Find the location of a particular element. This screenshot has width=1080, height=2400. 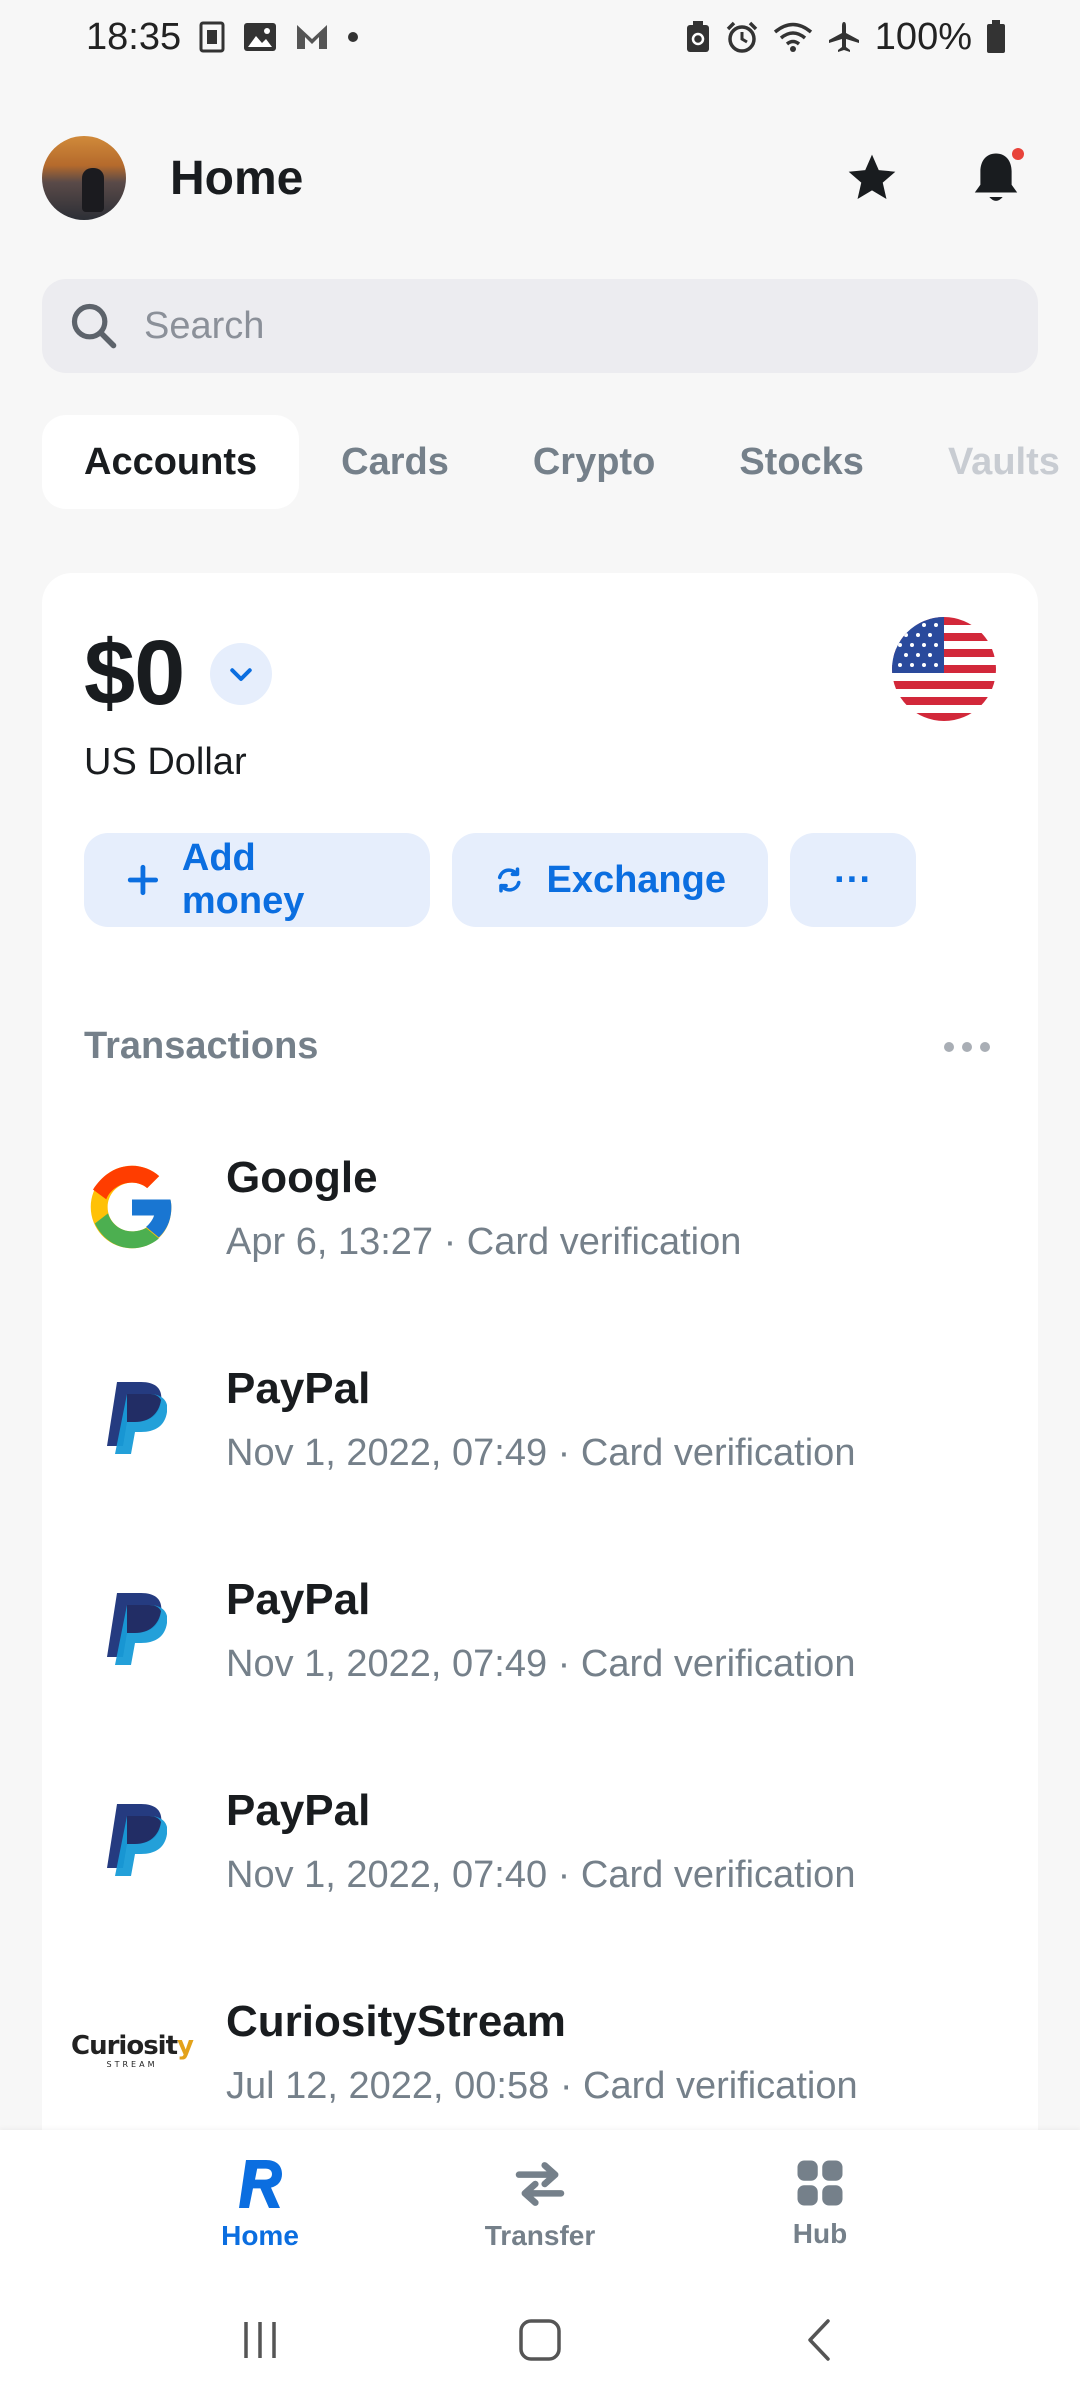

bottom-nav: Home Transfer Hub is located at coordinates (540, 2205).